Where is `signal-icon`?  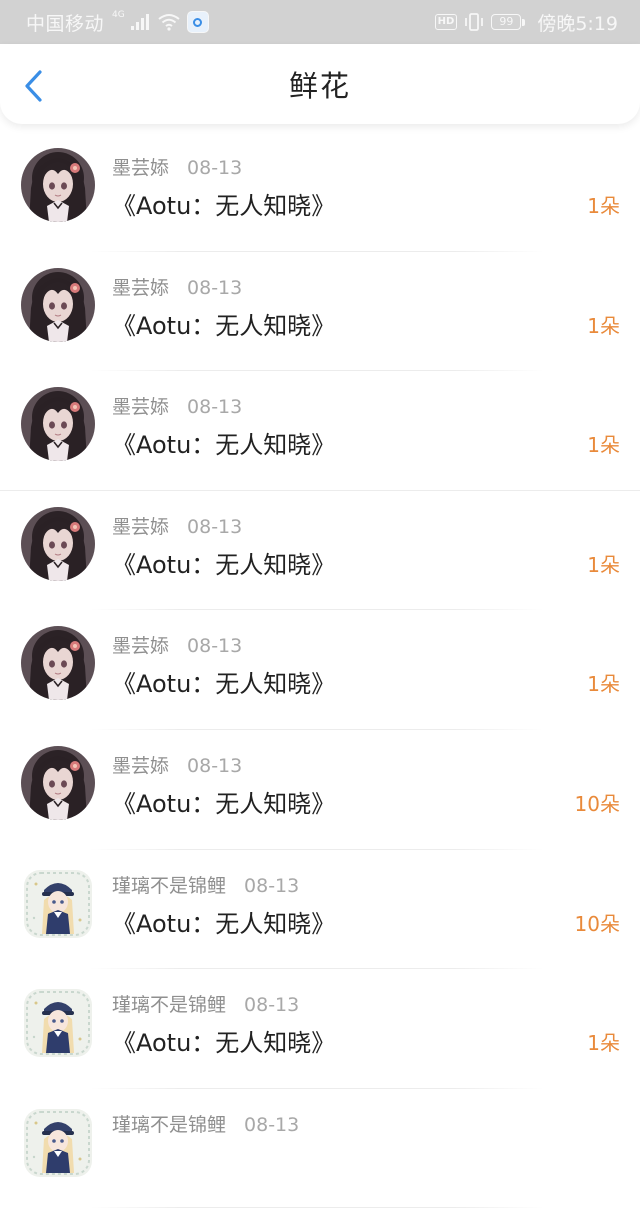 signal-icon is located at coordinates (140, 22).